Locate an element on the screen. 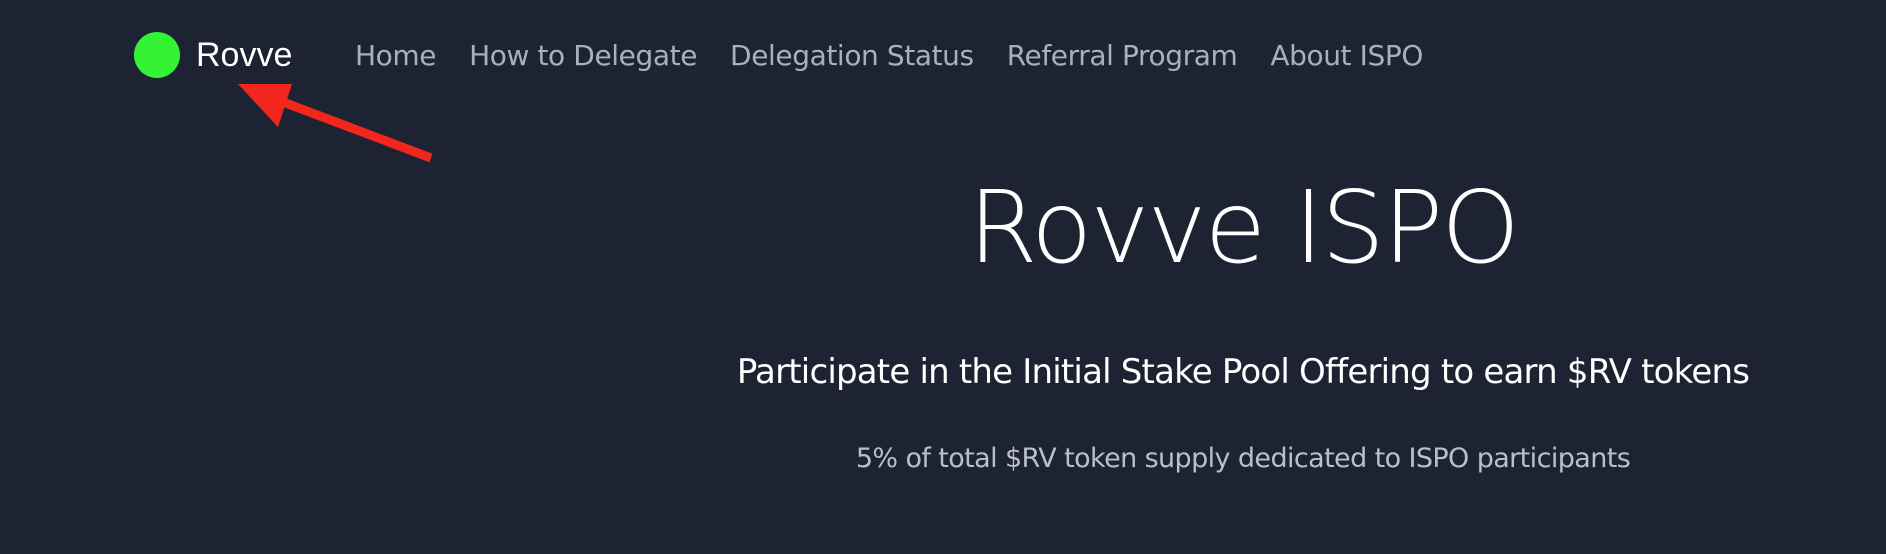 The width and height of the screenshot is (1886, 554). nav-item-referral-program: Referral Program is located at coordinates (1122, 55).